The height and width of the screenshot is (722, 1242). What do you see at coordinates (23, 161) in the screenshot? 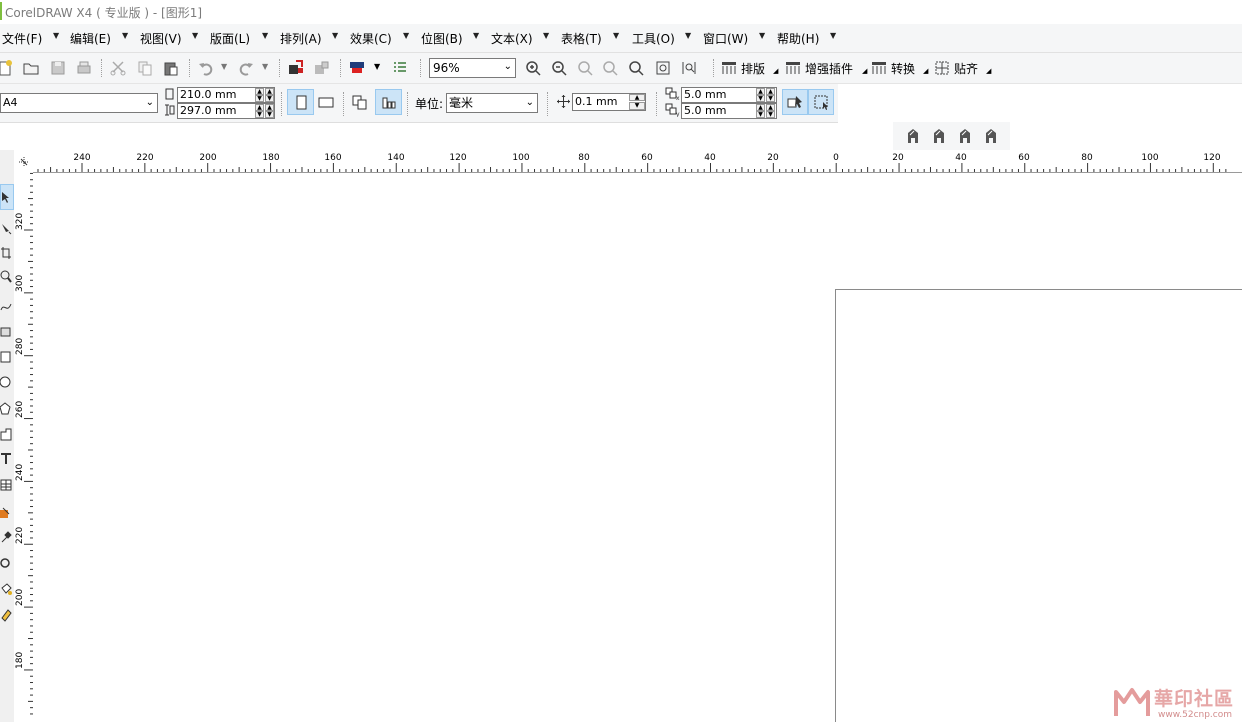
I see `ruler-origin` at bounding box center [23, 161].